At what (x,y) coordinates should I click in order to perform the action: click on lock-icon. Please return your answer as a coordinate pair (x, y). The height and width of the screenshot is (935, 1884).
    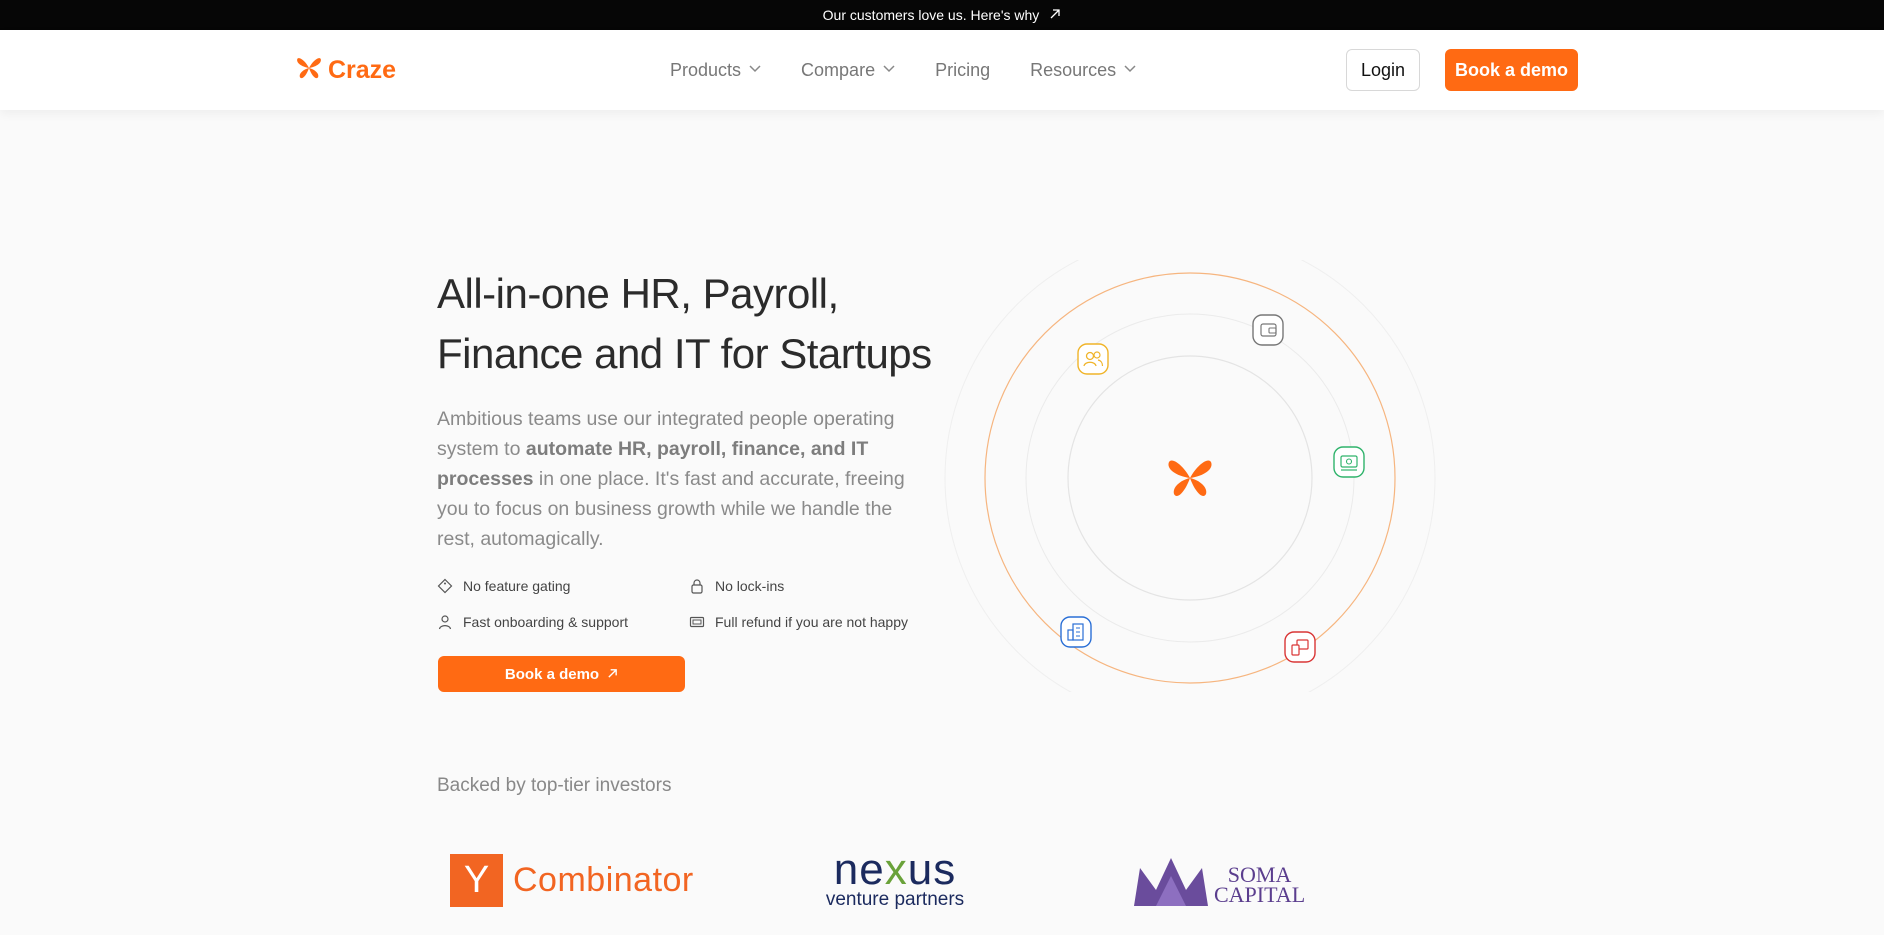
    Looking at the image, I should click on (697, 586).